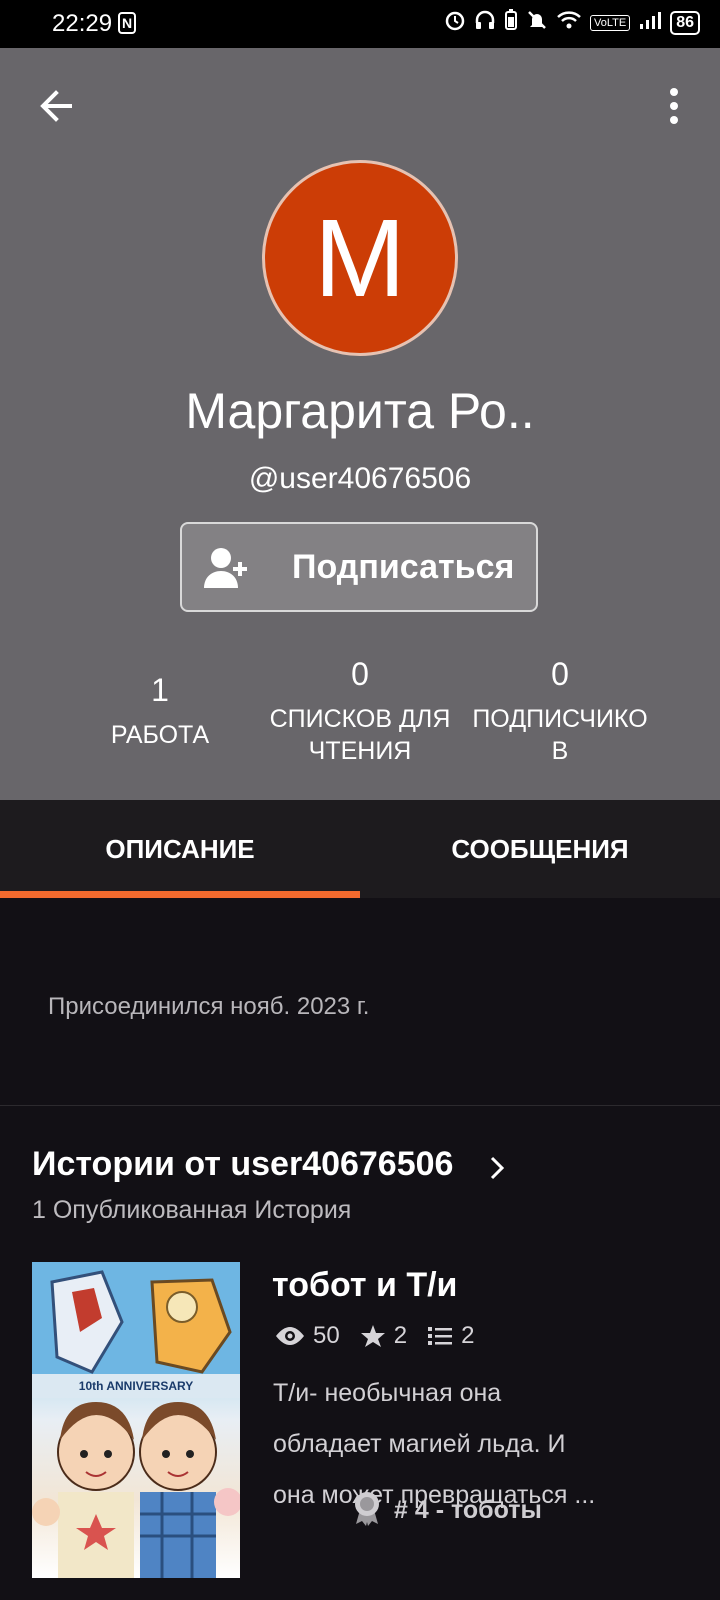  Describe the element at coordinates (82, 23) in the screenshot. I see `status-time: 22:29` at that location.